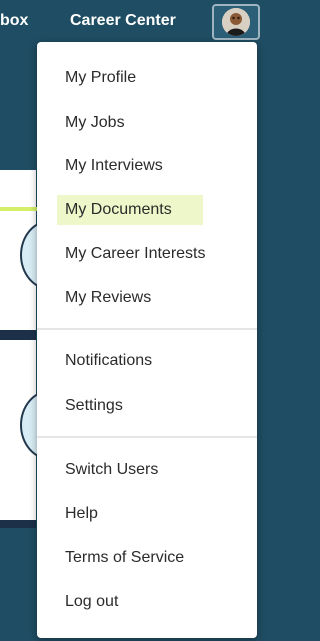  I want to click on menu-item-my-reviews: My Reviews, so click(108, 298).